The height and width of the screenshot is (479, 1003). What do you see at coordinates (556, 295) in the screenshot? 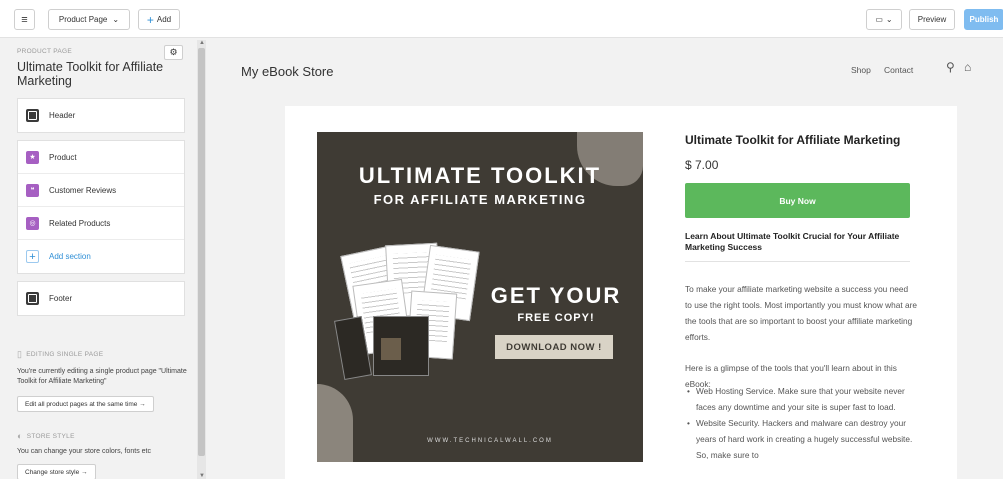
I see `cover-cta-heading: GET YOUR` at bounding box center [556, 295].